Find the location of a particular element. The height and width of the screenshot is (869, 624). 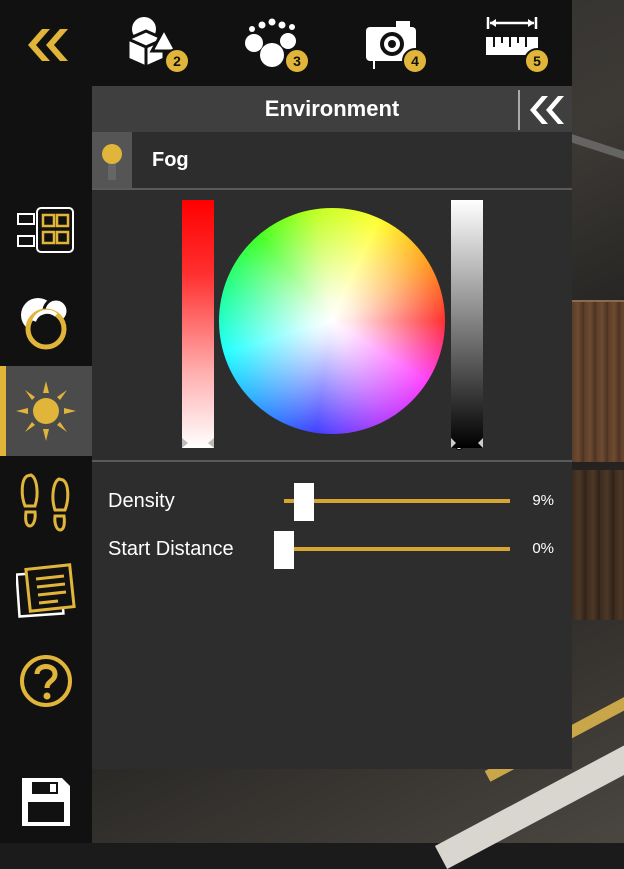

help-button is located at coordinates (46, 681).